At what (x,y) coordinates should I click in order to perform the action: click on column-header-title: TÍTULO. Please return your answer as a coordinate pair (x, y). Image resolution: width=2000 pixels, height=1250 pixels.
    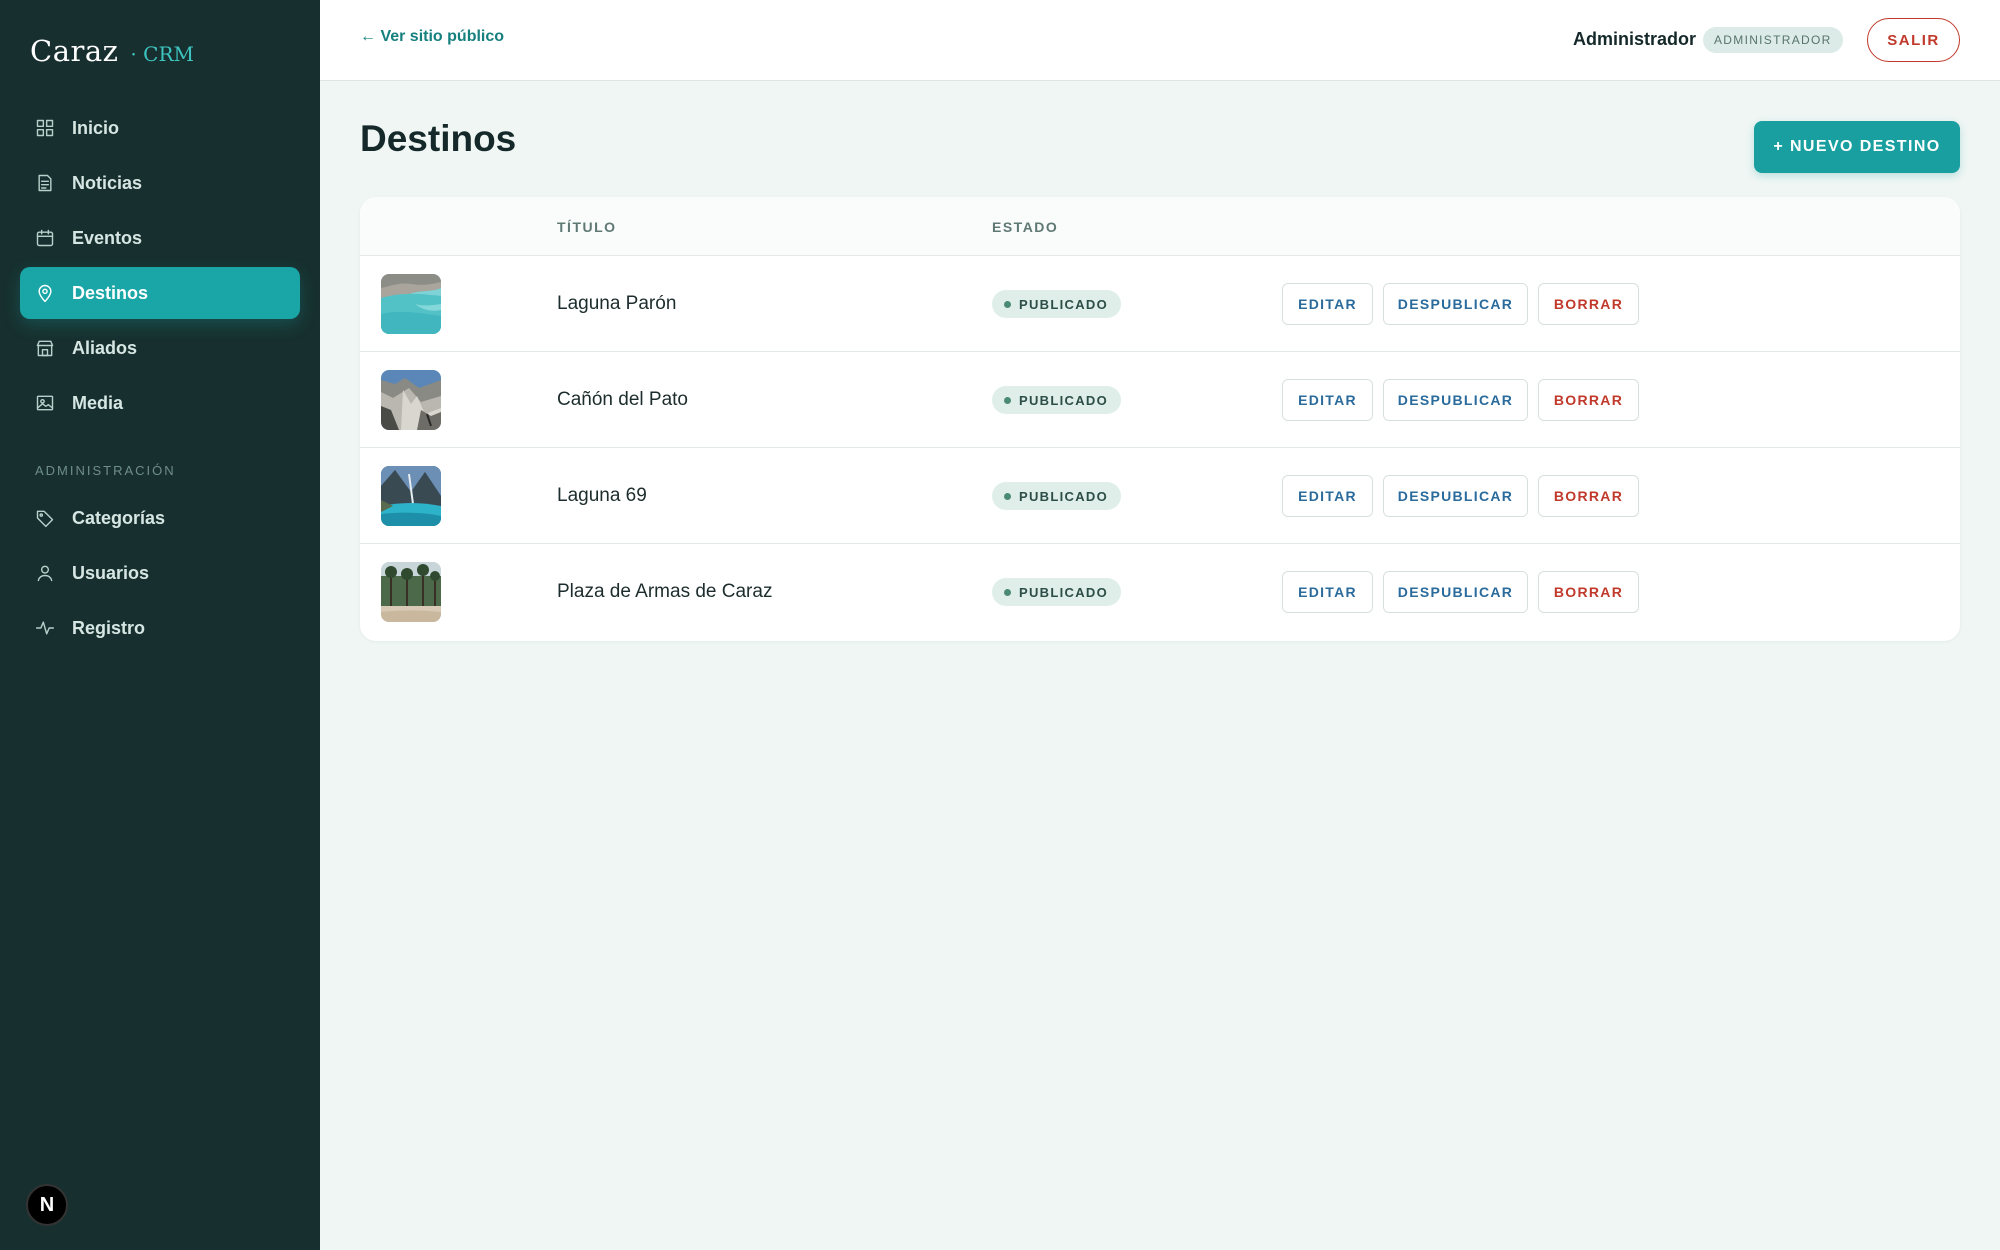
    Looking at the image, I should click on (587, 227).